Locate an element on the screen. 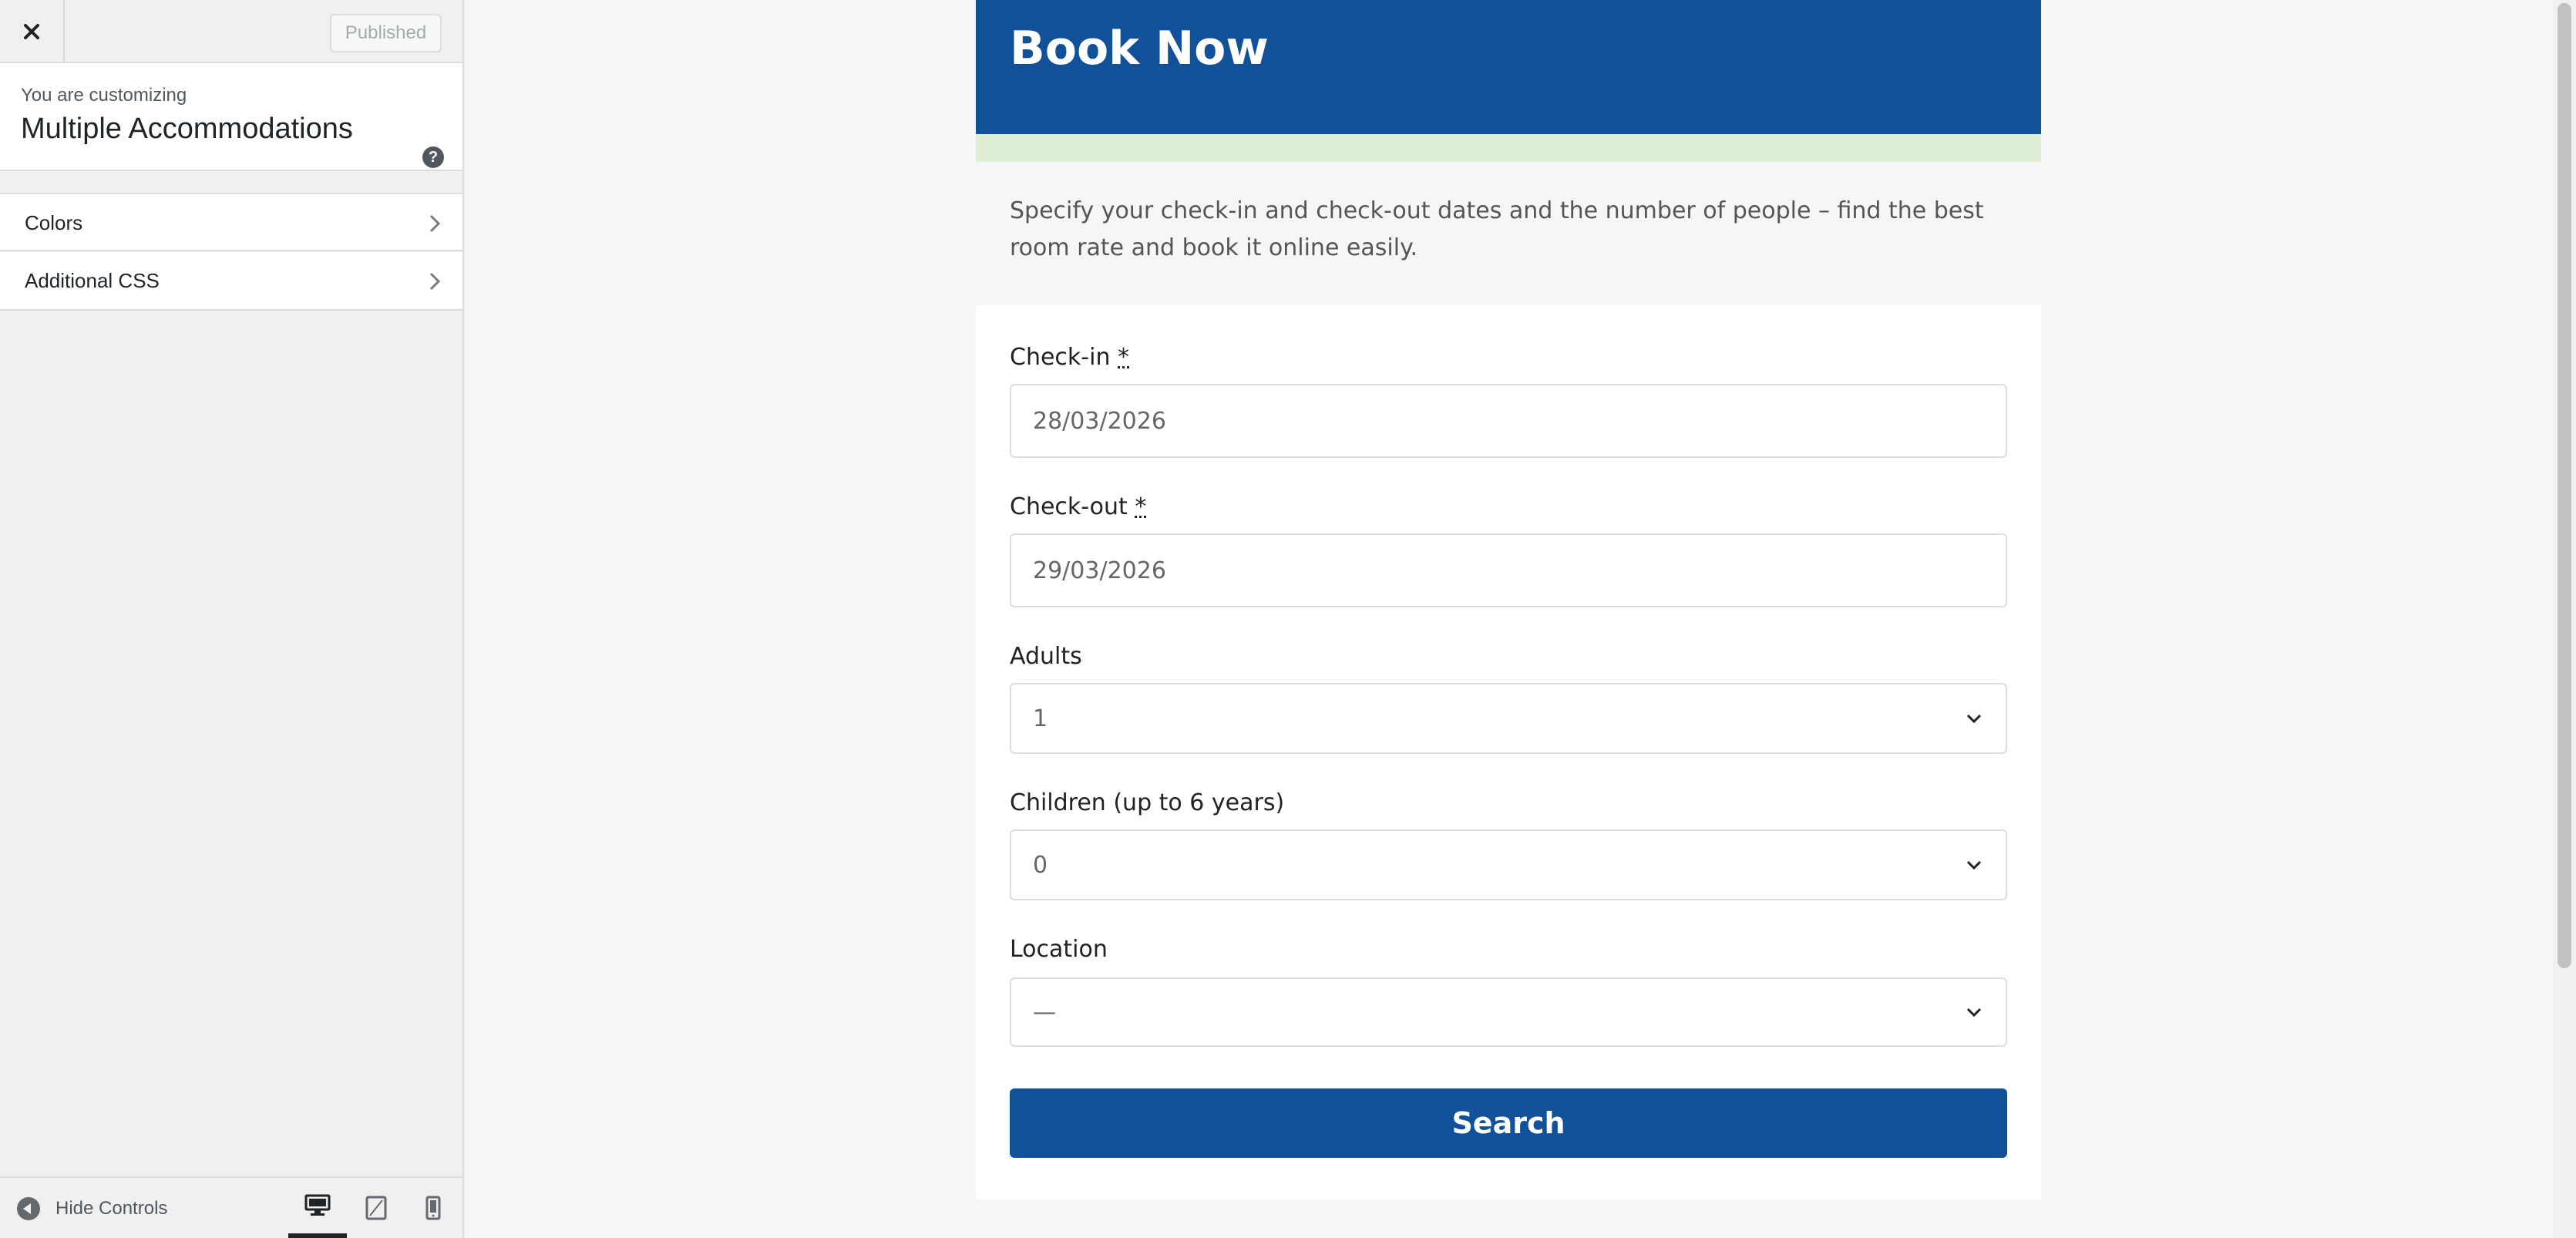 The height and width of the screenshot is (1238, 2576). checkin-date-input: 28/03/2026 is located at coordinates (1508, 421).